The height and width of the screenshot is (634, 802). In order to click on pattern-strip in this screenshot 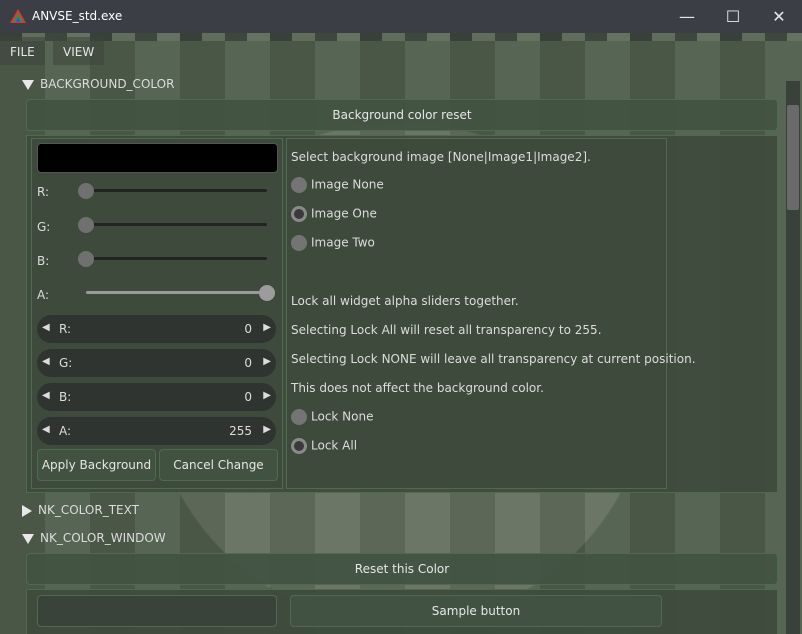, I will do `click(401, 37)`.